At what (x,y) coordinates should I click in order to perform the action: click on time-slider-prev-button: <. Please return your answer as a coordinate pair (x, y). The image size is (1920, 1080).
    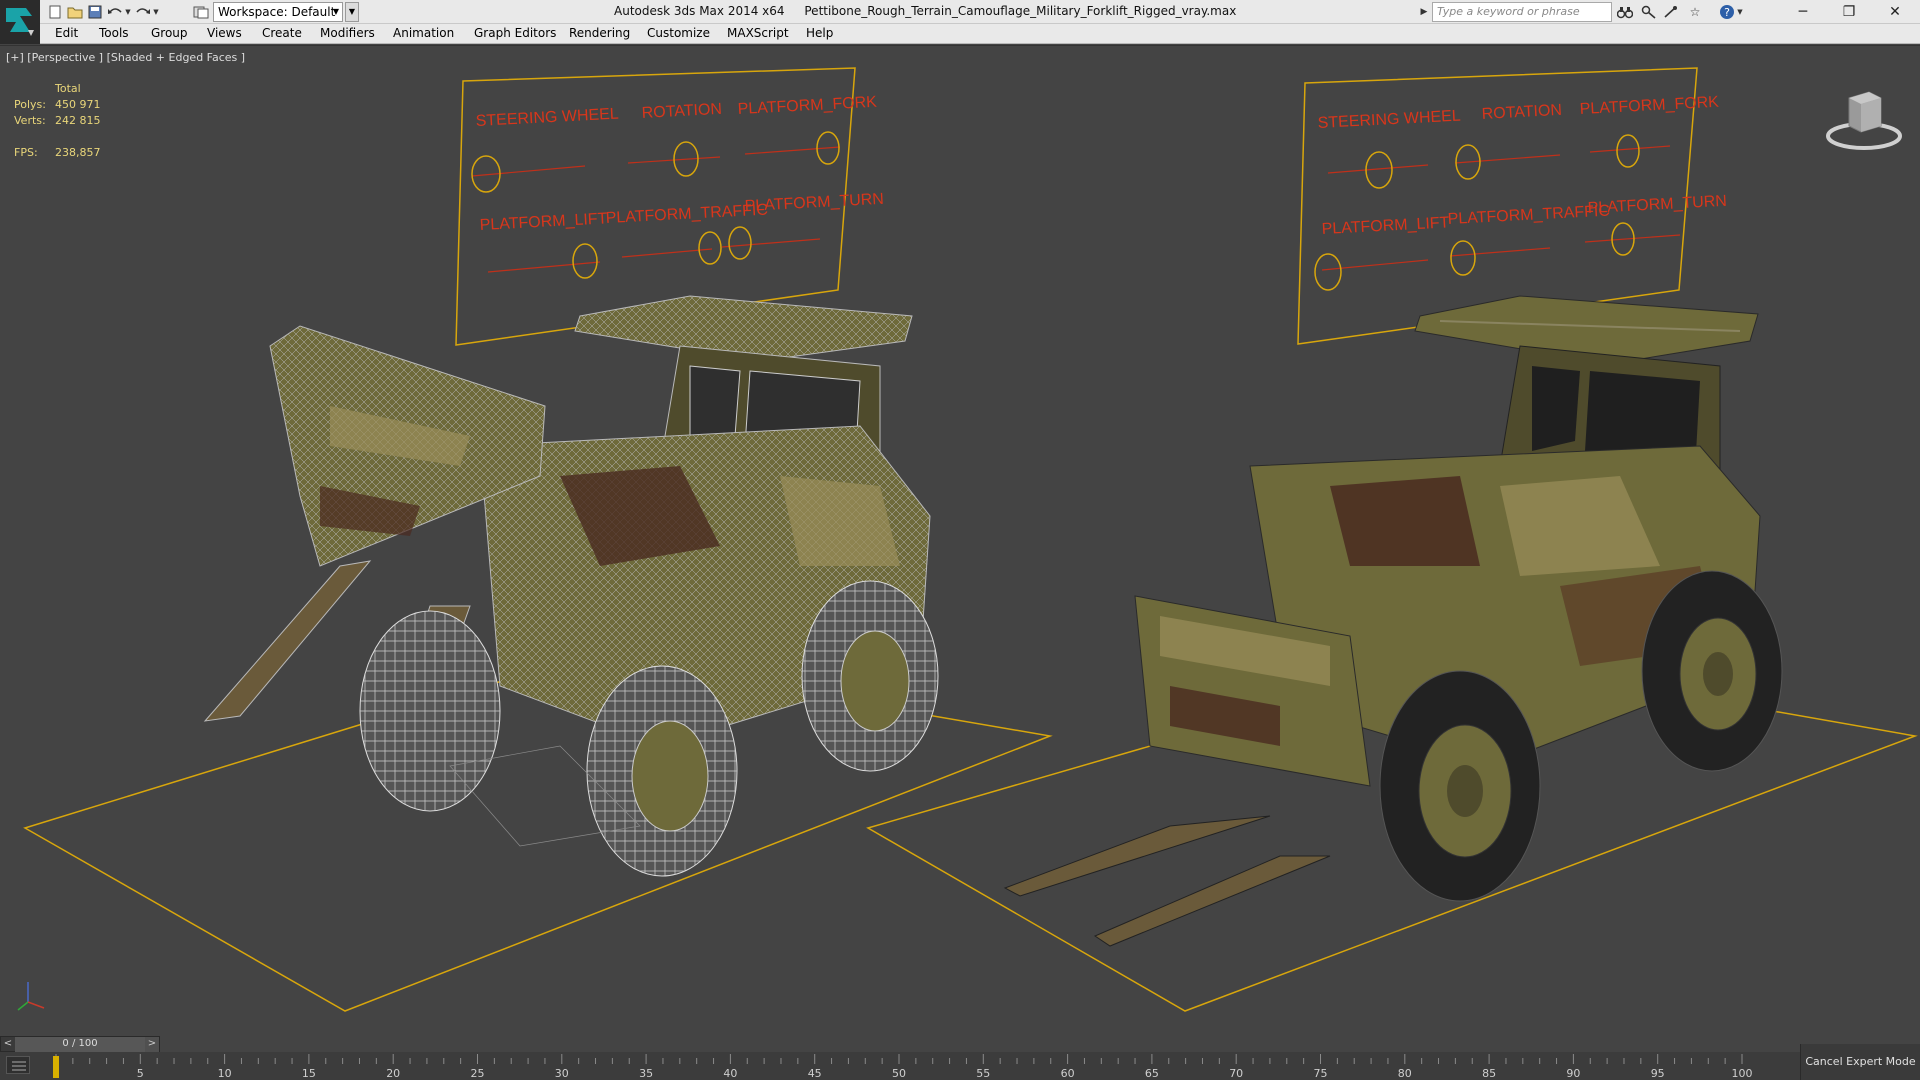
    Looking at the image, I should click on (8, 1045).